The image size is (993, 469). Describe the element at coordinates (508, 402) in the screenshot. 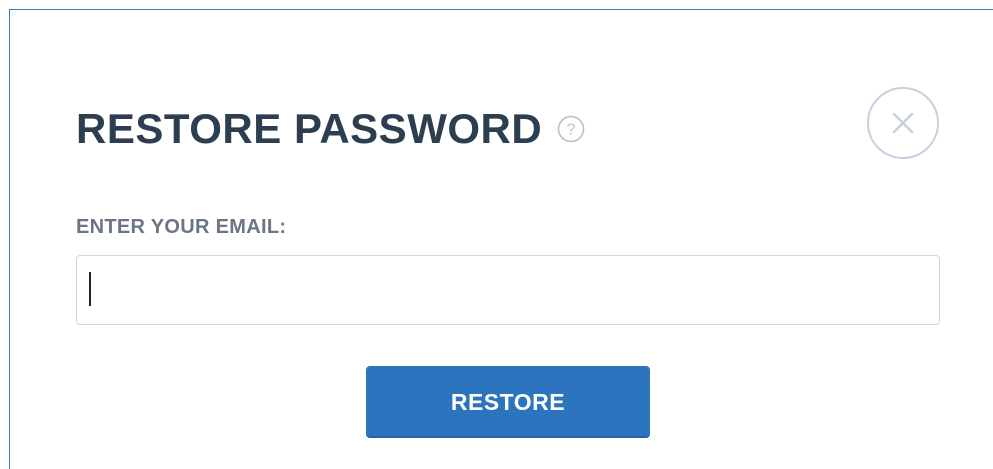

I see `restore-button: RESTORE` at that location.